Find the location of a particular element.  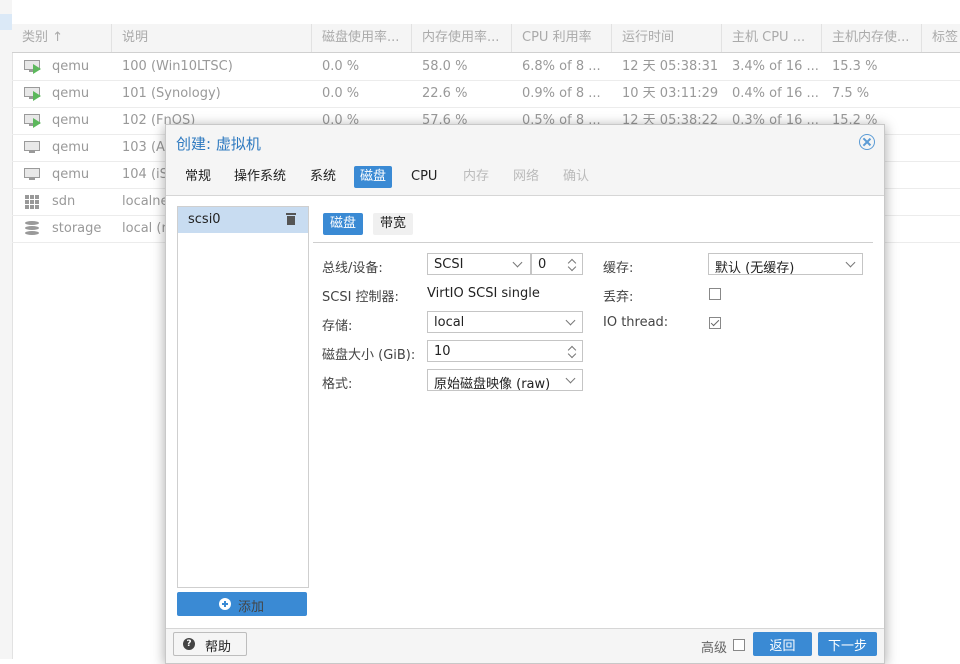

col-type: 类别 ↑ is located at coordinates (62, 38).